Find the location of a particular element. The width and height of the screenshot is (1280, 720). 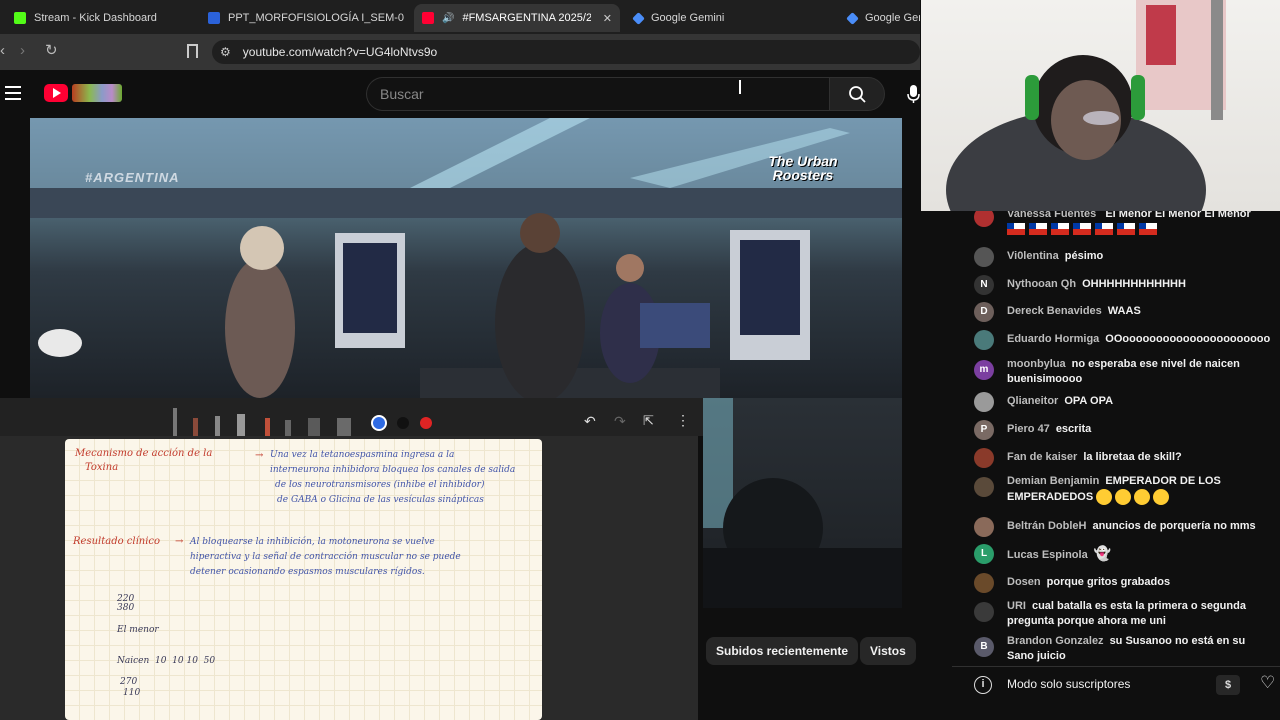

tab-title: Google Gemi is located at coordinates (892, 18).